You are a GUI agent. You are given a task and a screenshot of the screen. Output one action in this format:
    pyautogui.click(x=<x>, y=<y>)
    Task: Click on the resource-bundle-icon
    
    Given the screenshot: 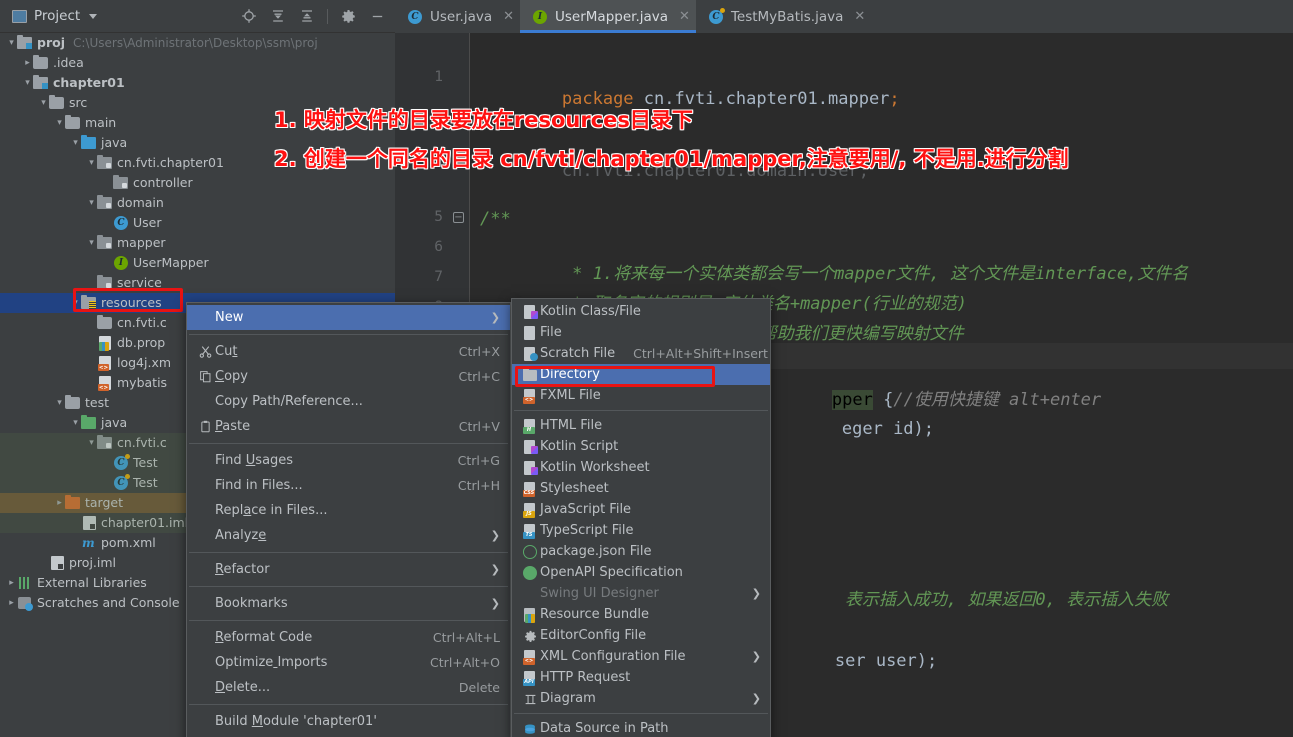 What is the action you would take?
    pyautogui.click(x=530, y=615)
    